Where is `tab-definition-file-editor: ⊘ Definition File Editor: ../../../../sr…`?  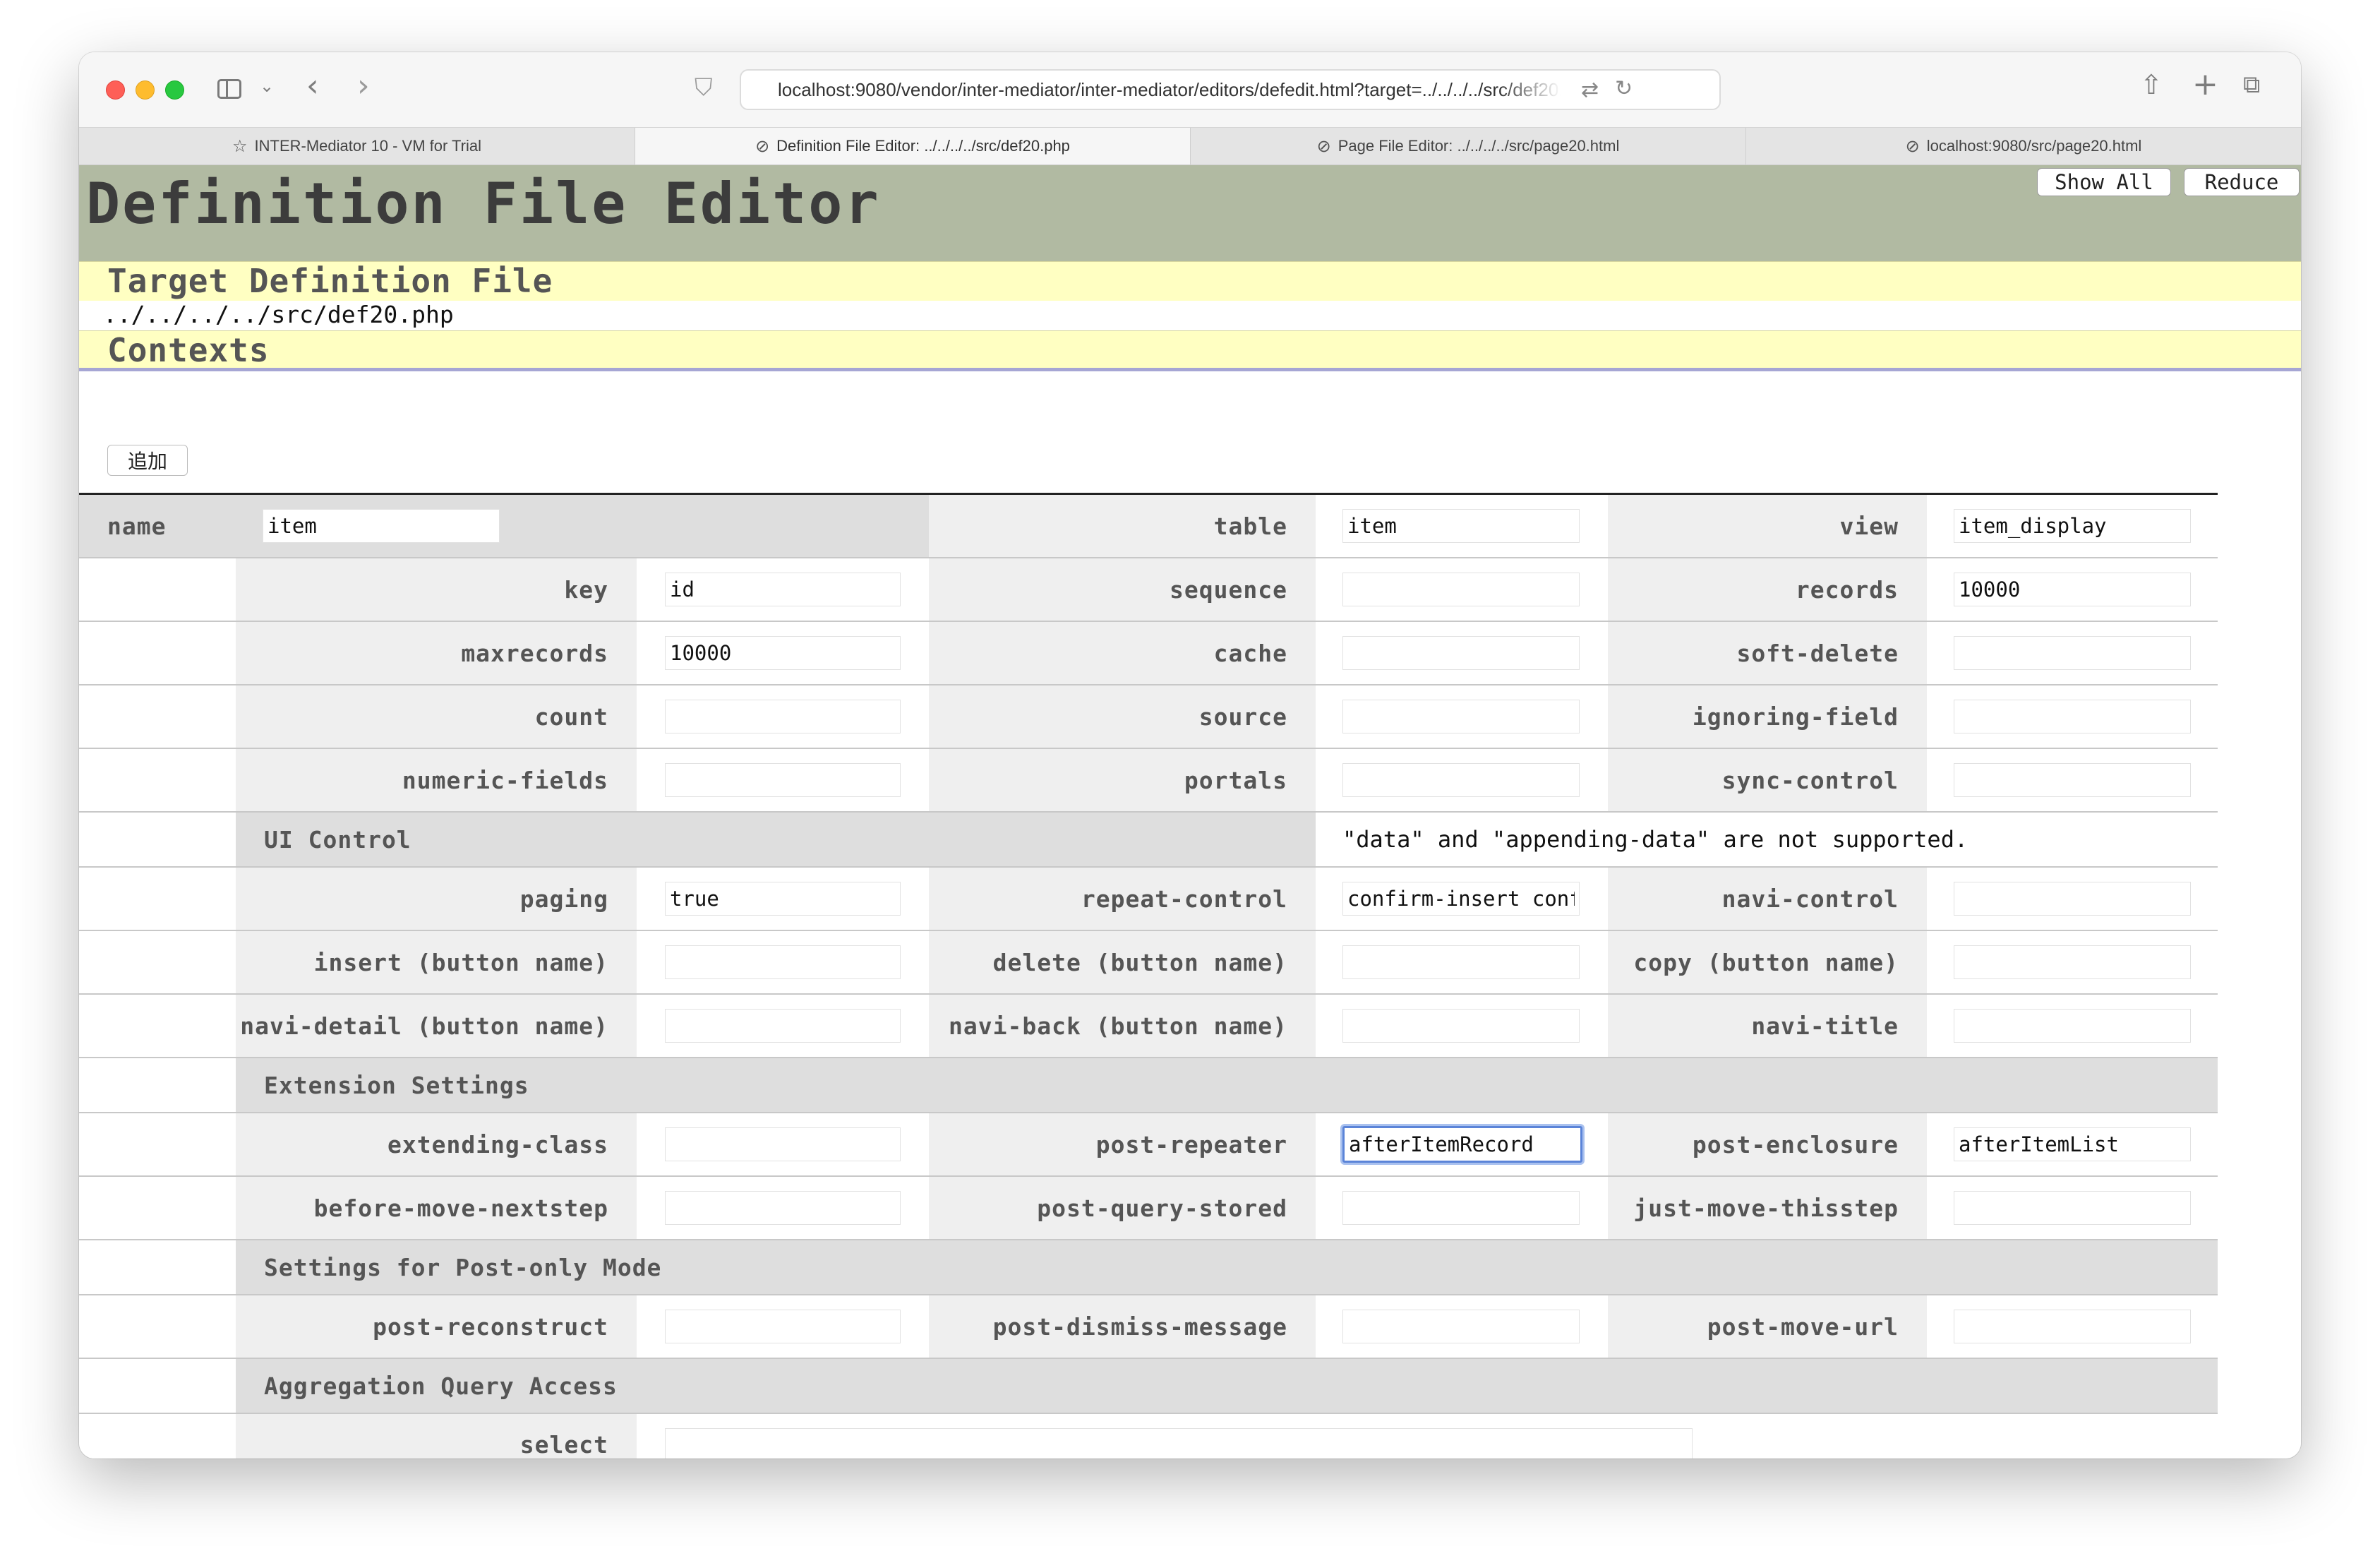
tab-definition-file-editor: ⊘ Definition File Editor: ../../../../sr… is located at coordinates (912, 146).